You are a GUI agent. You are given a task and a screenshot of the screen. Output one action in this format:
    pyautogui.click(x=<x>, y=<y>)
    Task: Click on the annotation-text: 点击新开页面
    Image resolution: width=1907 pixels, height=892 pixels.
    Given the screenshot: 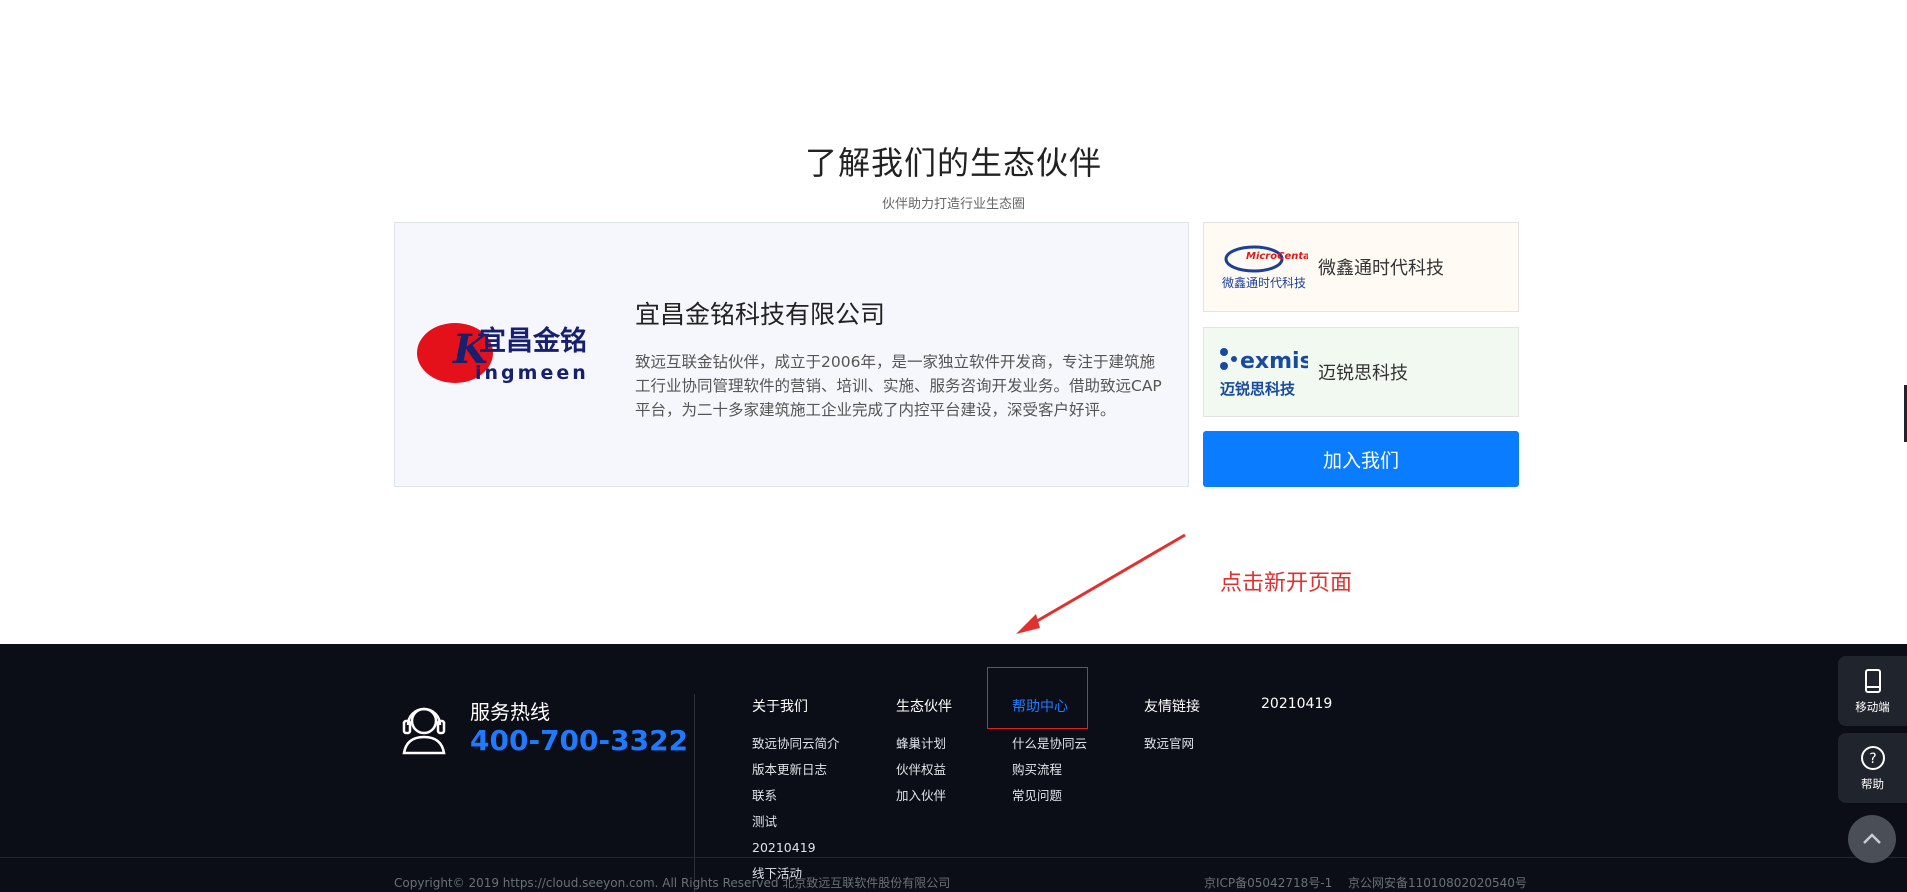 What is the action you would take?
    pyautogui.click(x=1286, y=583)
    